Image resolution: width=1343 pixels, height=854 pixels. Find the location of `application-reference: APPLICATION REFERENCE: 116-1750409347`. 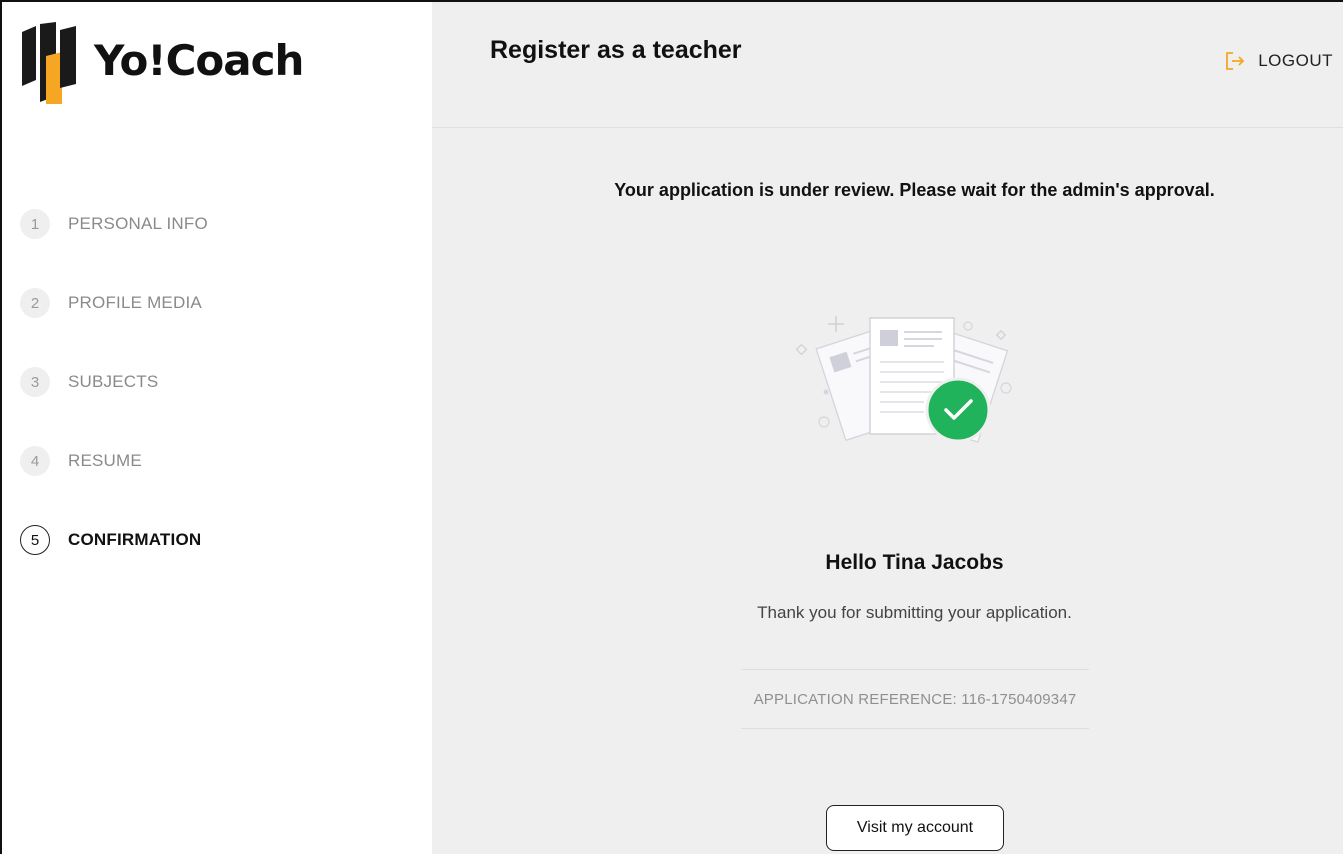

application-reference: APPLICATION REFERENCE: 116-1750409347 is located at coordinates (915, 699).